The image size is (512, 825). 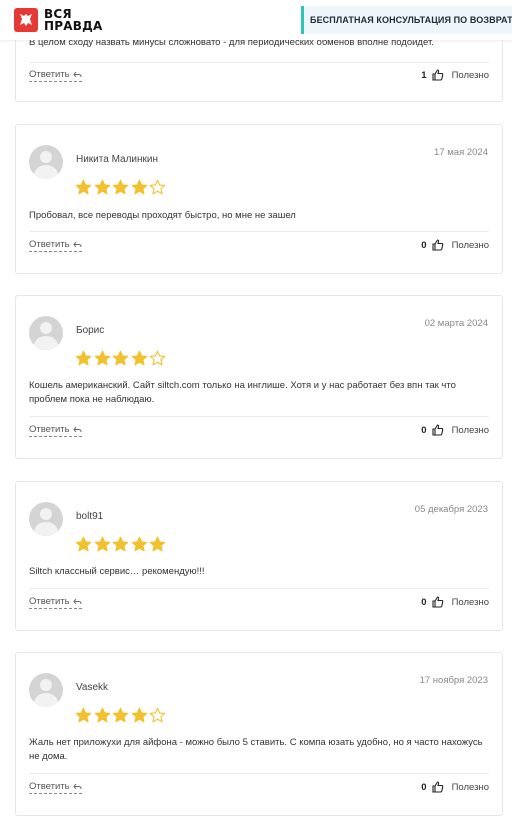 I want to click on review-date: 17 ноября 2023, so click(x=453, y=680).